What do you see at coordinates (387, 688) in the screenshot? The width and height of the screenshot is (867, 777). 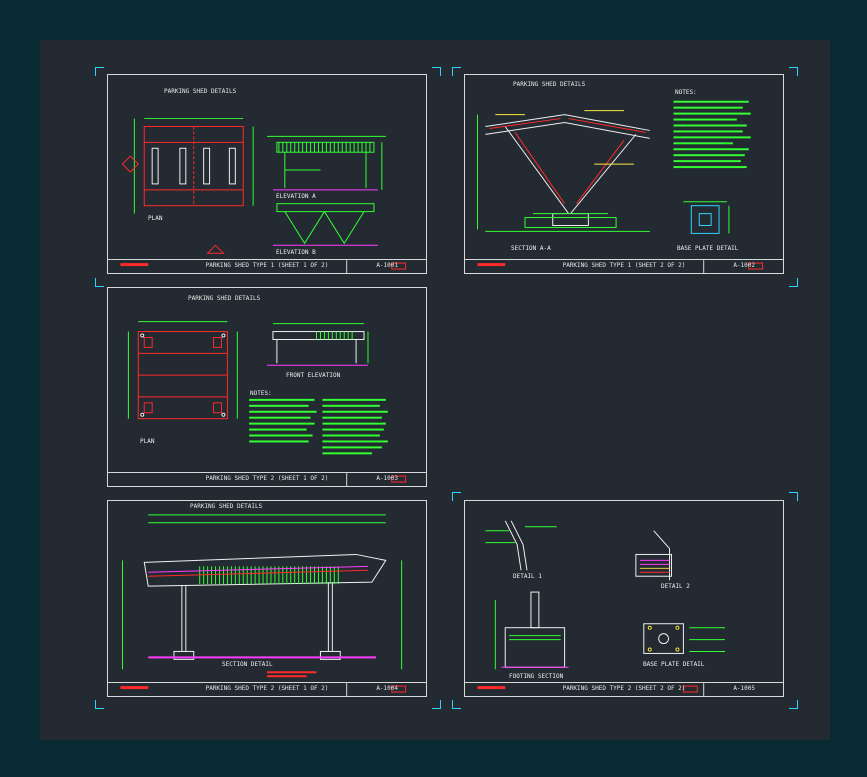 I see `sheet-number: A-1004` at bounding box center [387, 688].